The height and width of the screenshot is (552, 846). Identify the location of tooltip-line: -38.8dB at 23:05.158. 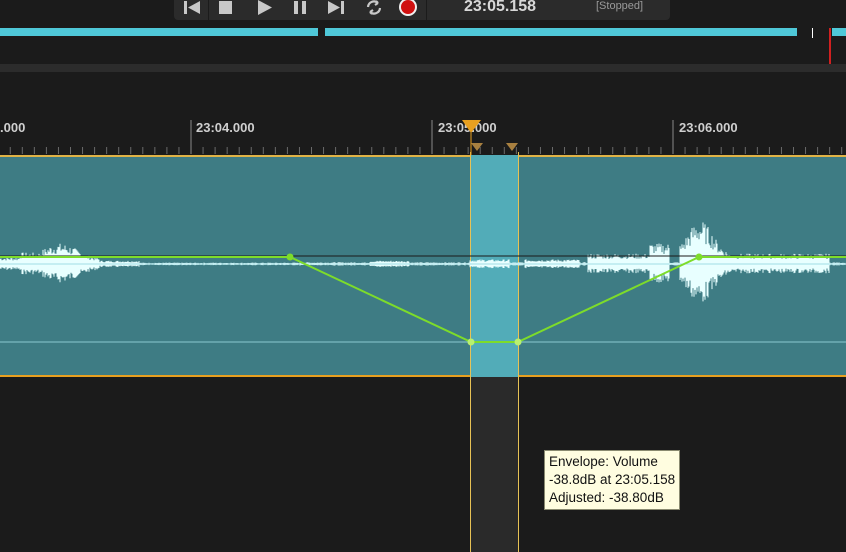
(612, 479).